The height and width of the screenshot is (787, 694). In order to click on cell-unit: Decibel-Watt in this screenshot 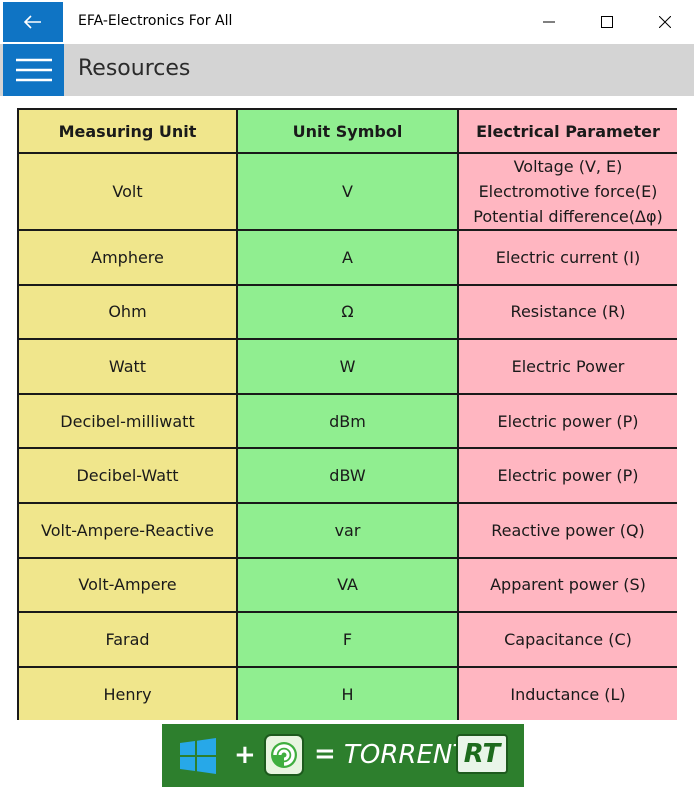, I will do `click(127, 475)`.